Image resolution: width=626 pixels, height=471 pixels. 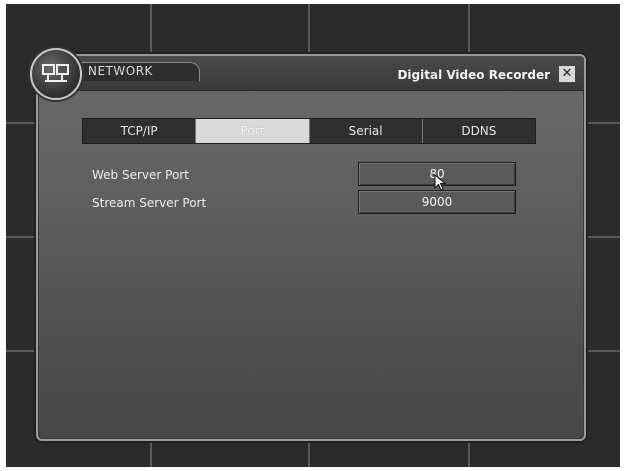 I want to click on app-title: Digital Video Recorder, so click(x=473, y=75).